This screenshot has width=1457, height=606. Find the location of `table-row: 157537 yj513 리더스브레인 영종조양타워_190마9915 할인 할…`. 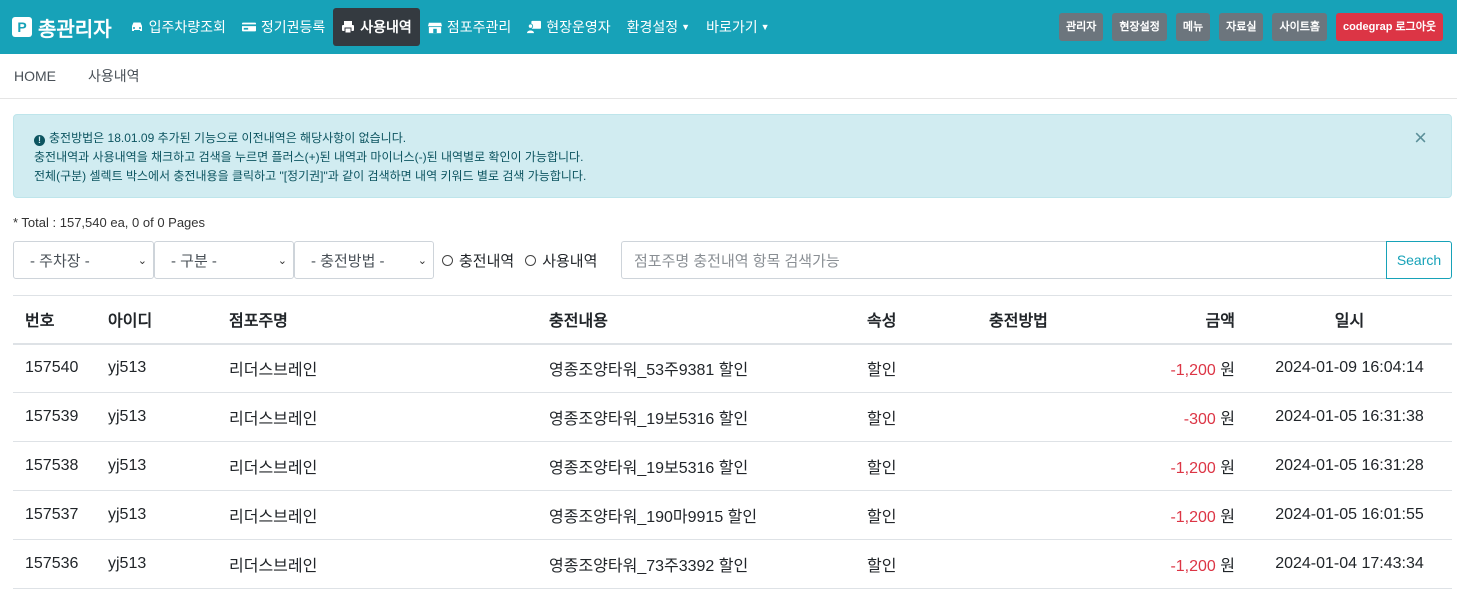

table-row: 157537 yj513 리더스브레인 영종조양타워_190마9915 할인 할… is located at coordinates (732, 515).